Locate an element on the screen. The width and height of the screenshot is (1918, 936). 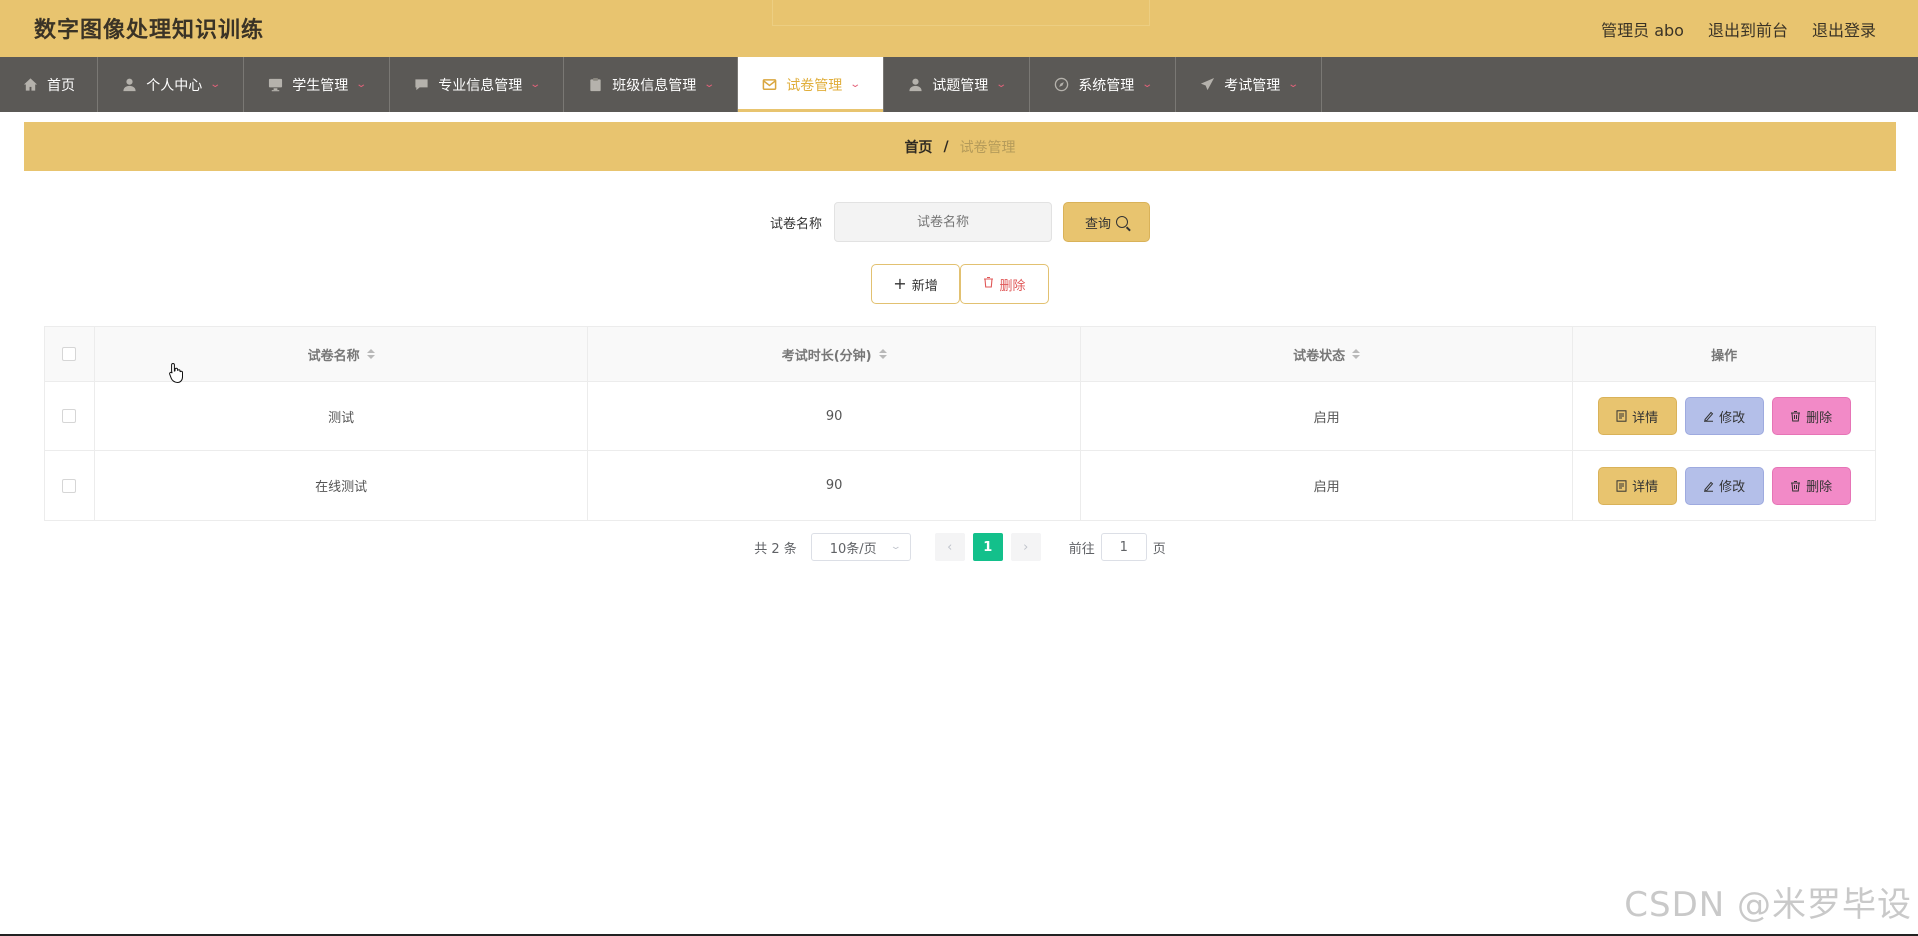
paper-name-cell: 在线测试 is located at coordinates (342, 485).